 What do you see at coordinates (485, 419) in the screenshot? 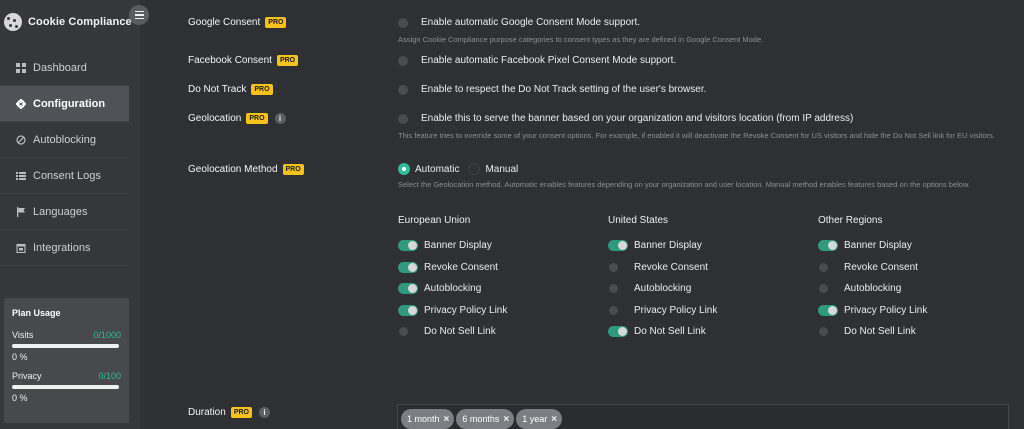
I see `duration-tag: 6 months ×` at bounding box center [485, 419].